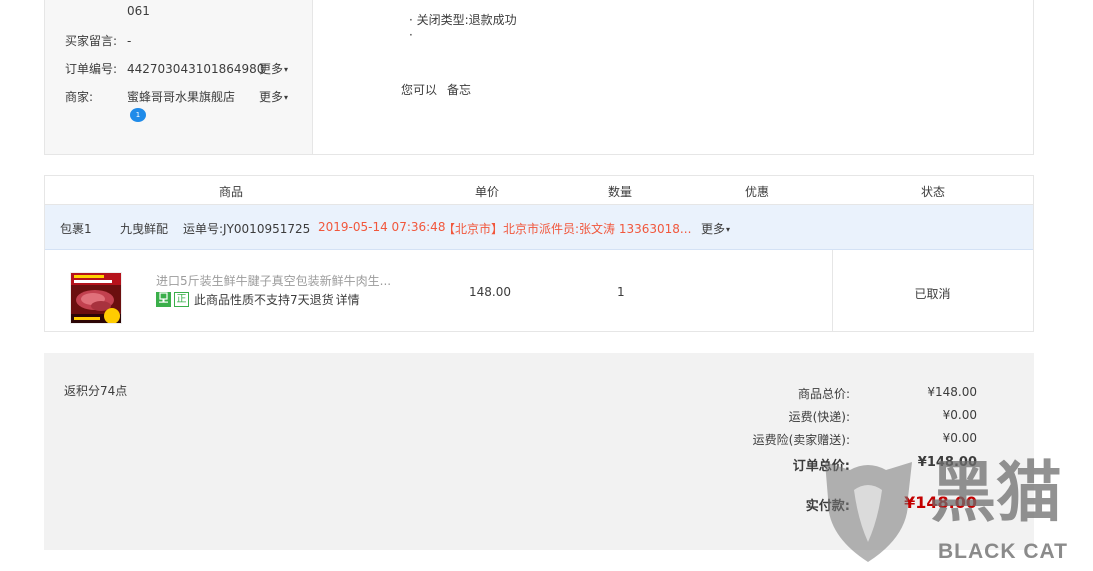 Image resolution: width=1093 pixels, height=571 pixels. Describe the element at coordinates (952, 392) in the screenshot. I see `goods-total-value: ¥148.00` at that location.